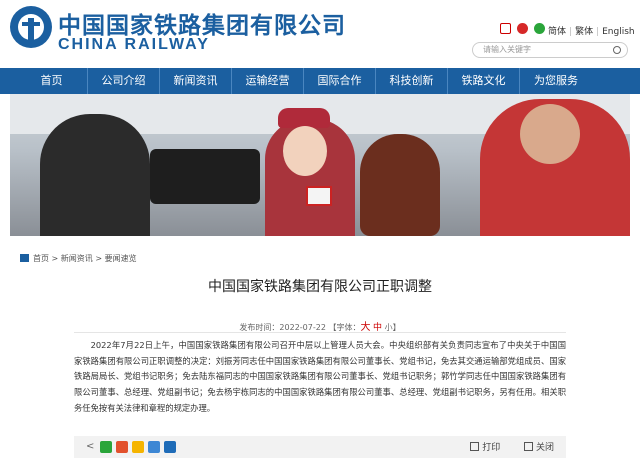 This screenshot has height=464, width=640. What do you see at coordinates (268, 81) in the screenshot?
I see `nav-item-transport: 运输经营` at bounding box center [268, 81].